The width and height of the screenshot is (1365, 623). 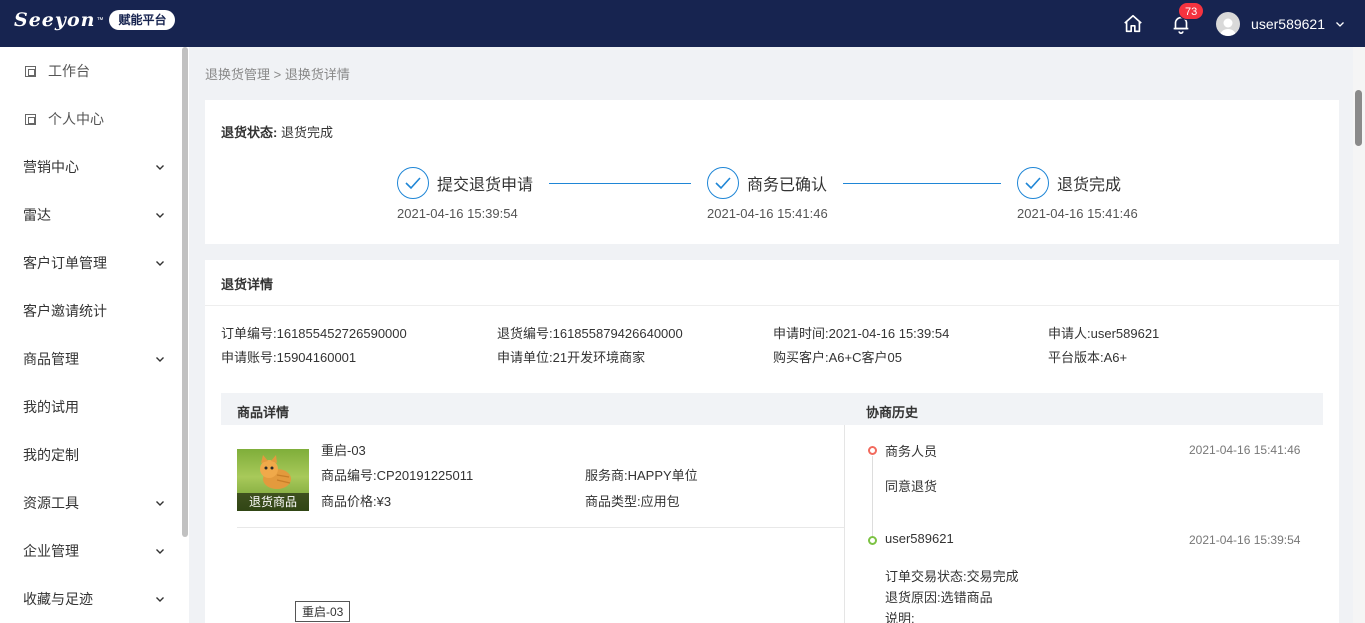 What do you see at coordinates (397, 475) in the screenshot?
I see `product-code: 商品编号:CP20191225011` at bounding box center [397, 475].